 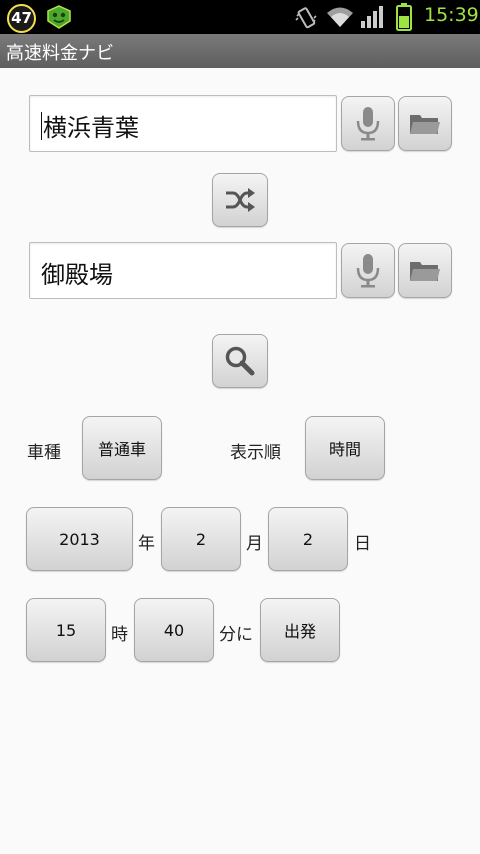 I want to click on minute-unit-label: 分に, so click(x=236, y=635).